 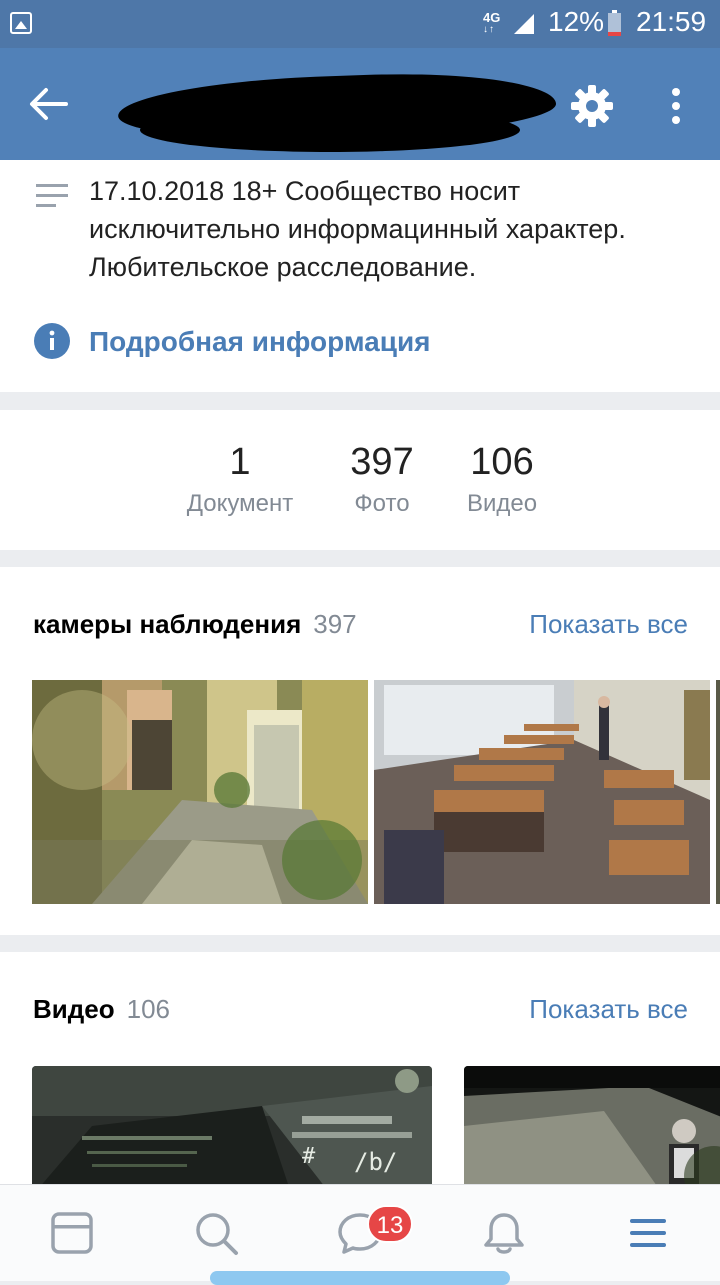 What do you see at coordinates (608, 1009) in the screenshot?
I see `videos-show-all-link: Показать все` at bounding box center [608, 1009].